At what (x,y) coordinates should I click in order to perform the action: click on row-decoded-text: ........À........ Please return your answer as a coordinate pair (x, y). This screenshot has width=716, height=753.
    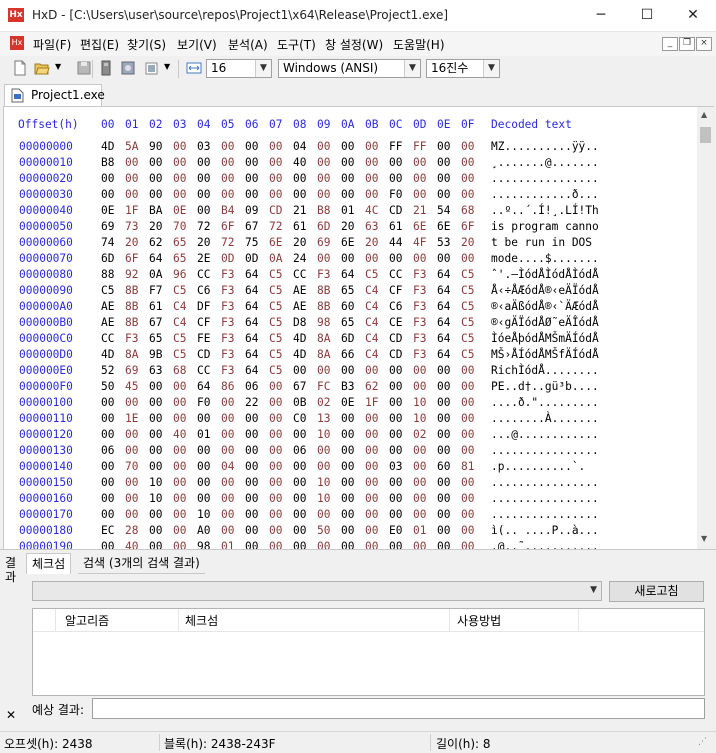
    Looking at the image, I should click on (545, 418).